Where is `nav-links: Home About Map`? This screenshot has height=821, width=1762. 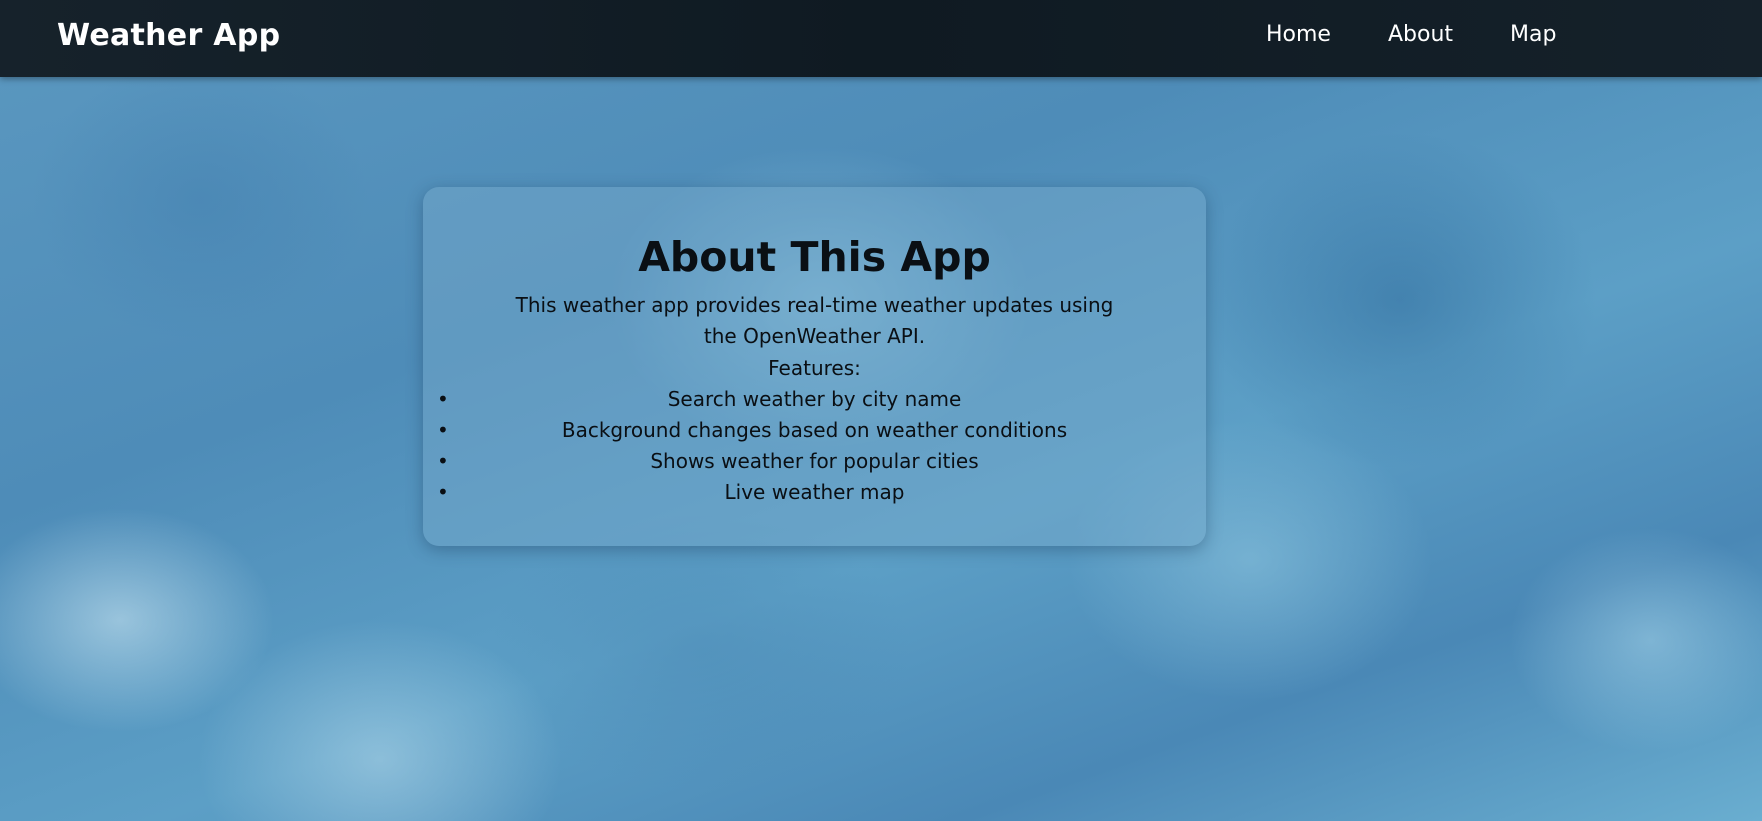
nav-links: Home About Map is located at coordinates (1439, 34).